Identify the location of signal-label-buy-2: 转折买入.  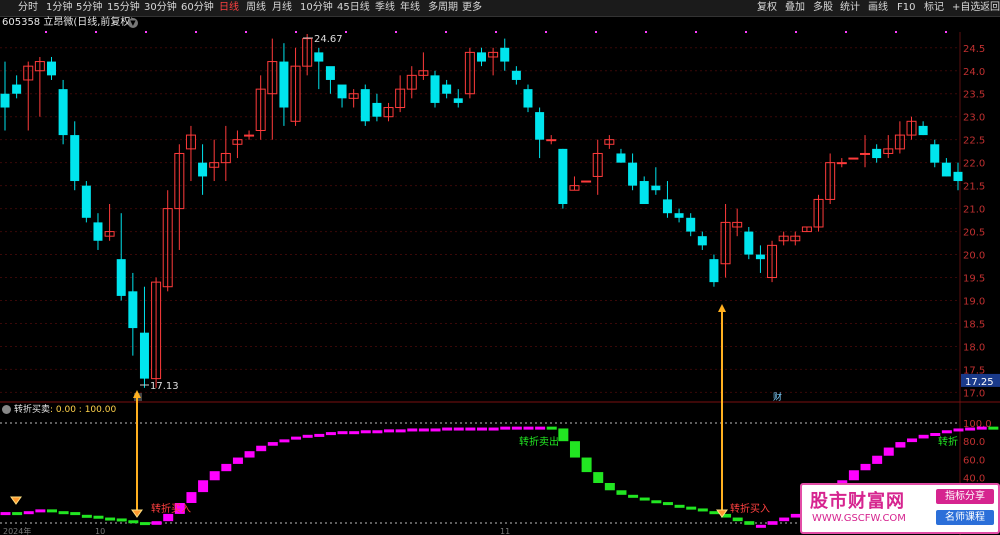
(750, 508).